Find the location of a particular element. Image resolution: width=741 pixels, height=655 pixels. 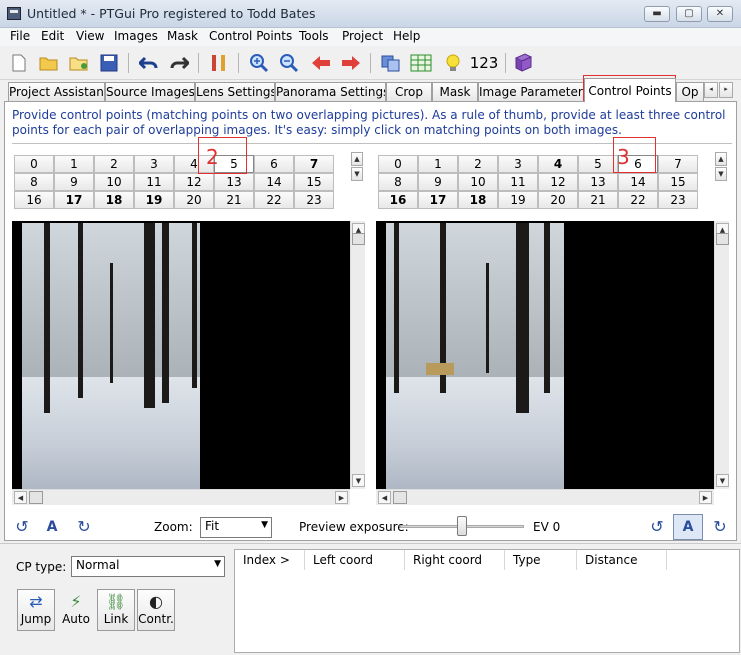

menu-view: View is located at coordinates (90, 36).